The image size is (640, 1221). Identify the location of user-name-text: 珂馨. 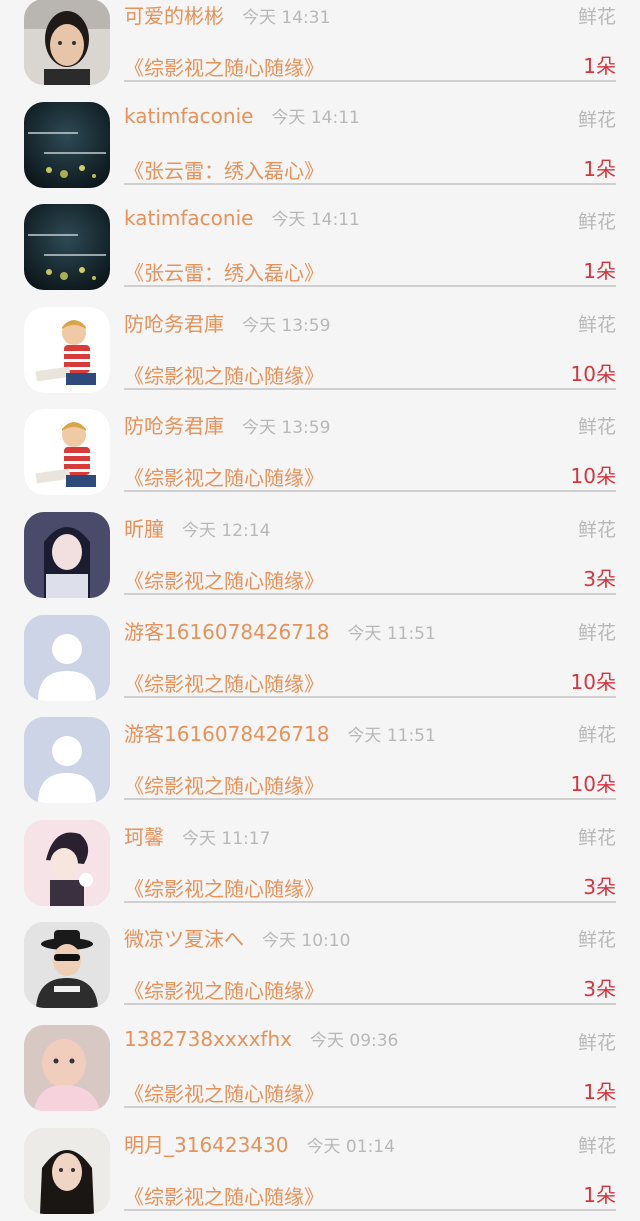
(144, 836).